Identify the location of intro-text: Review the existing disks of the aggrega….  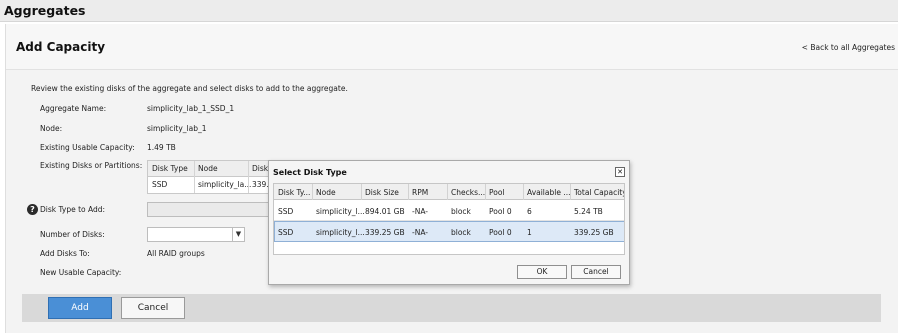
(189, 88).